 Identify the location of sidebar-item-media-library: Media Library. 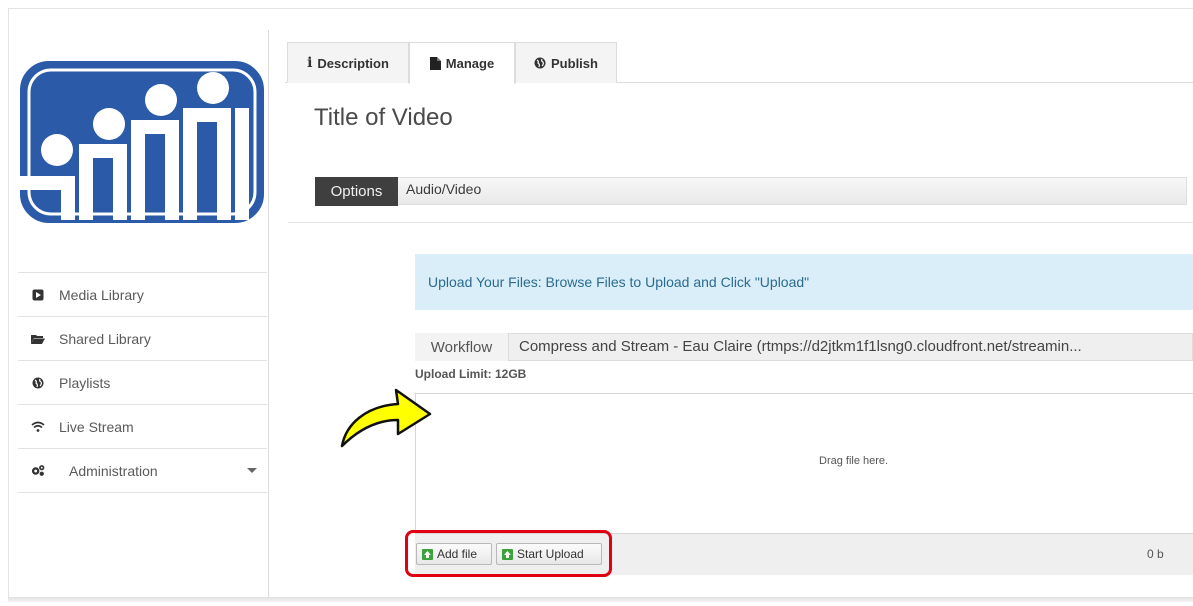
(142, 295).